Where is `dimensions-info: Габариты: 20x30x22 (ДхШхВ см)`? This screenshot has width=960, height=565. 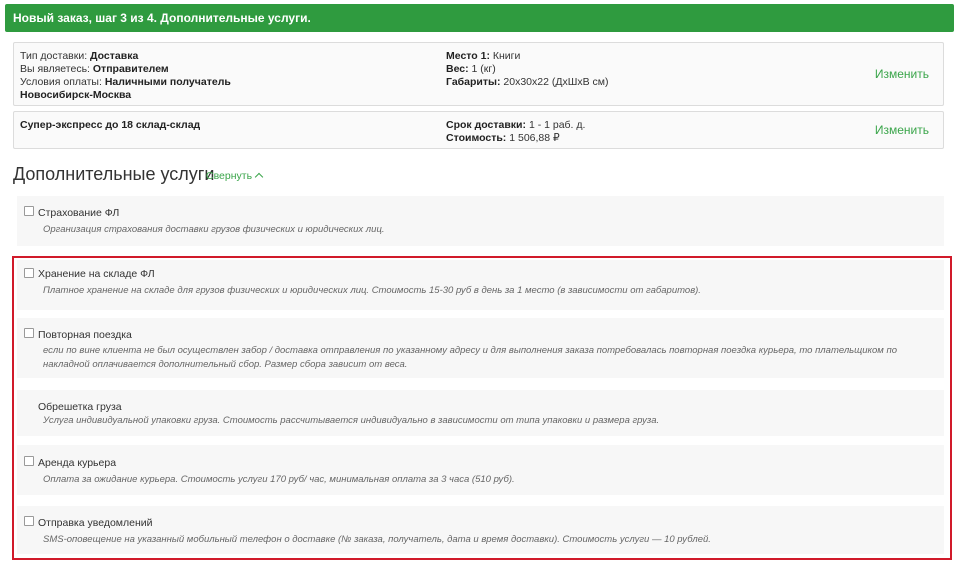
dimensions-info: Габариты: 20x30x22 (ДхШхВ см) is located at coordinates (527, 82).